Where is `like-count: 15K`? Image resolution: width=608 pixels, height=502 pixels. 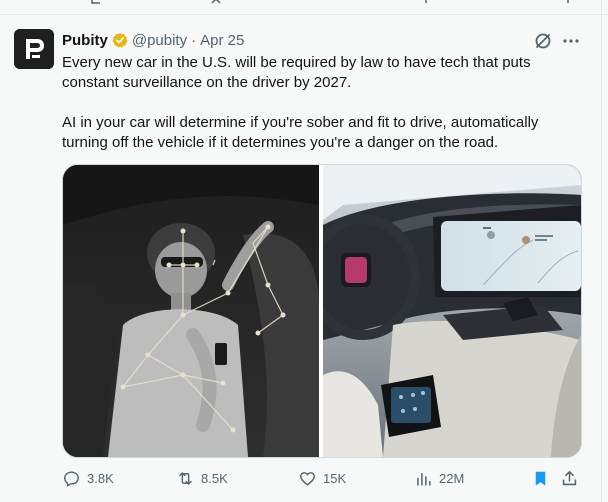 like-count: 15K is located at coordinates (335, 478).